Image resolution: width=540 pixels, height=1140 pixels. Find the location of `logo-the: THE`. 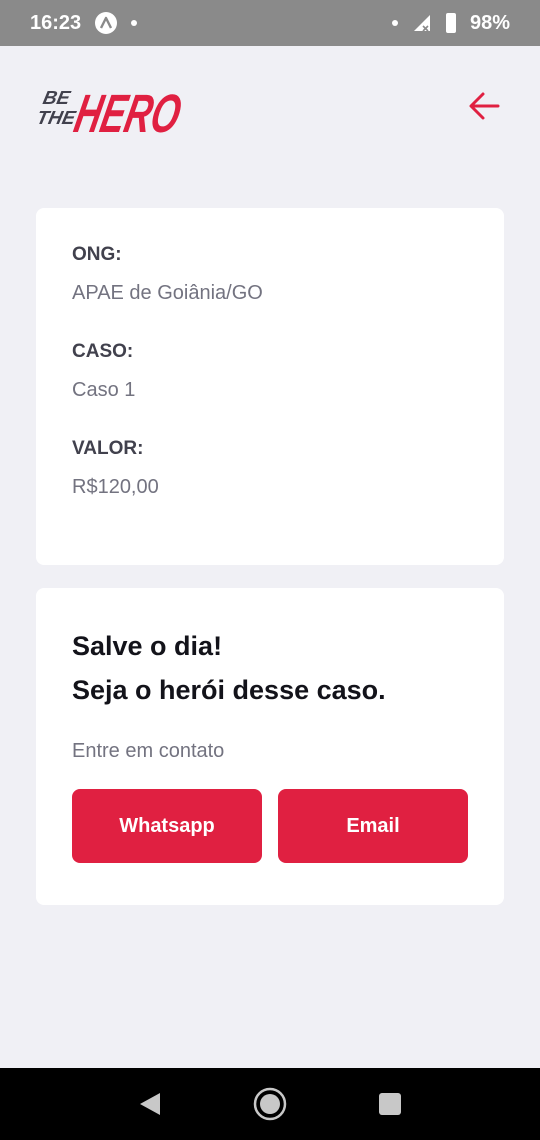

logo-the: THE is located at coordinates (57, 118).